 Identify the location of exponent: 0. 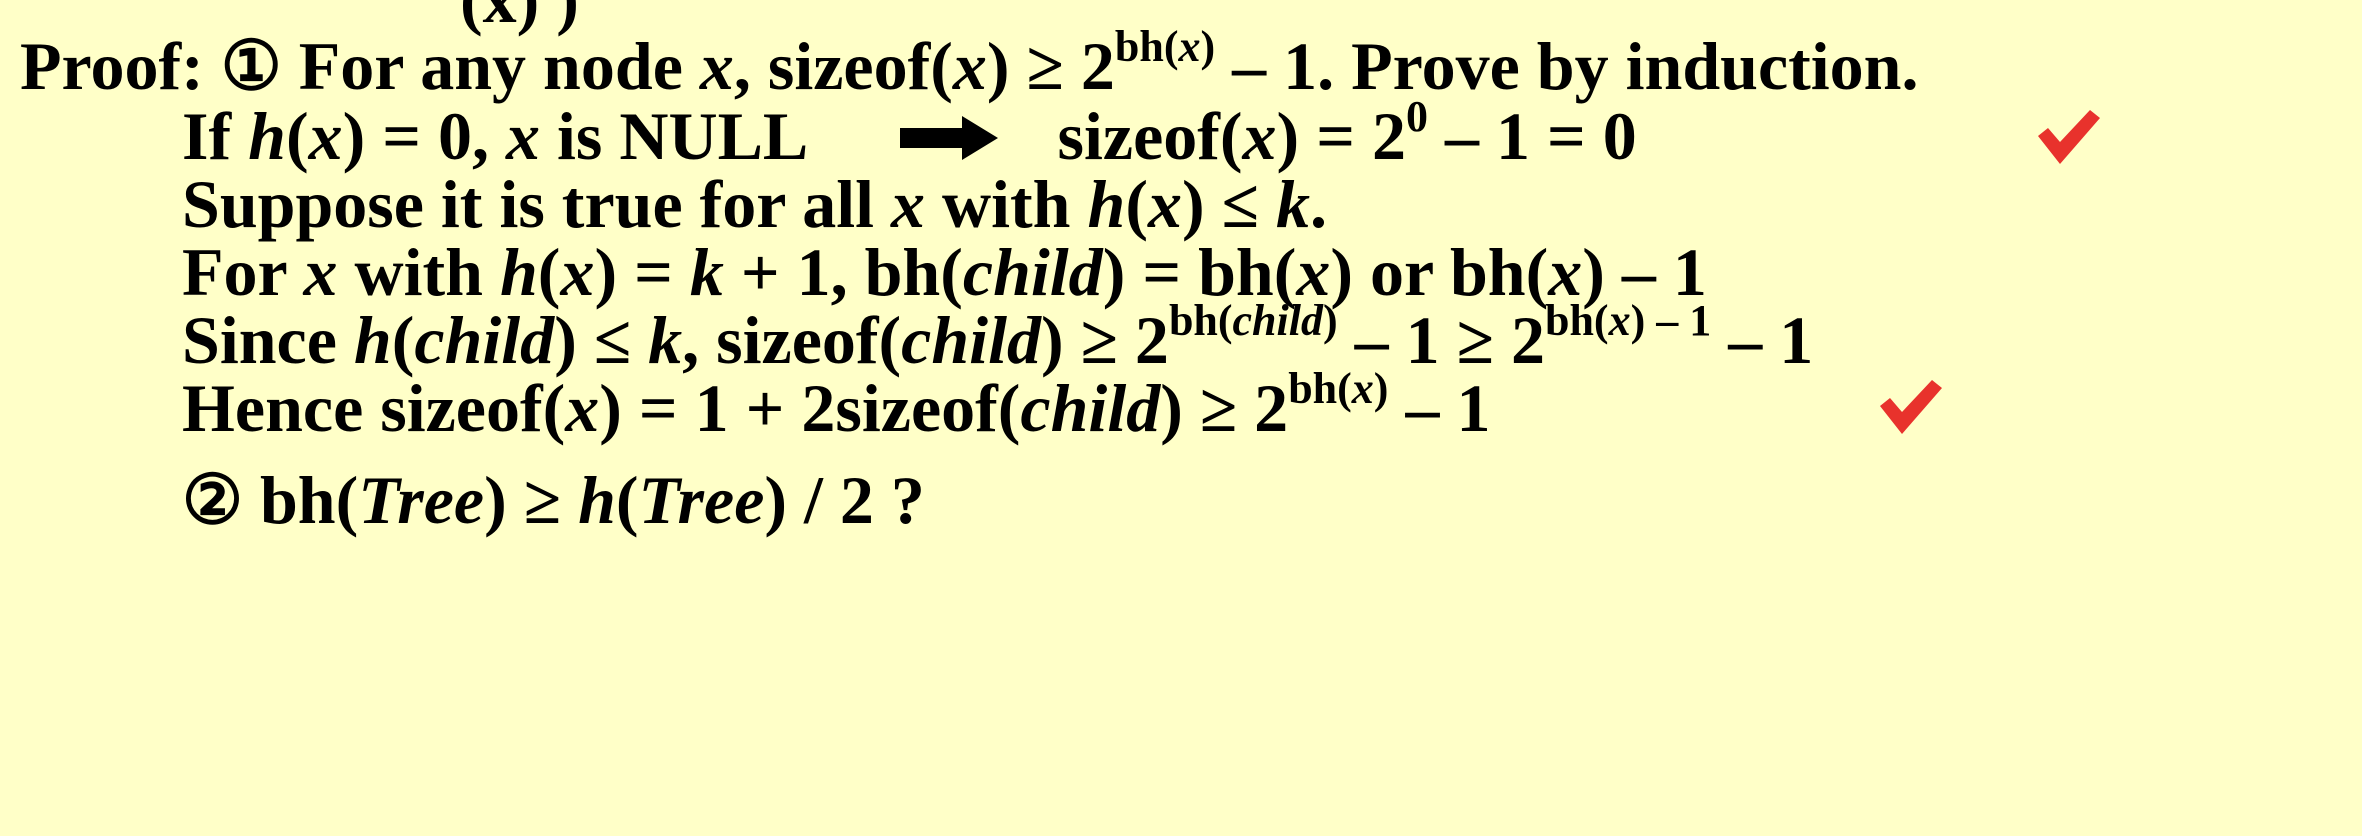
(1416, 117).